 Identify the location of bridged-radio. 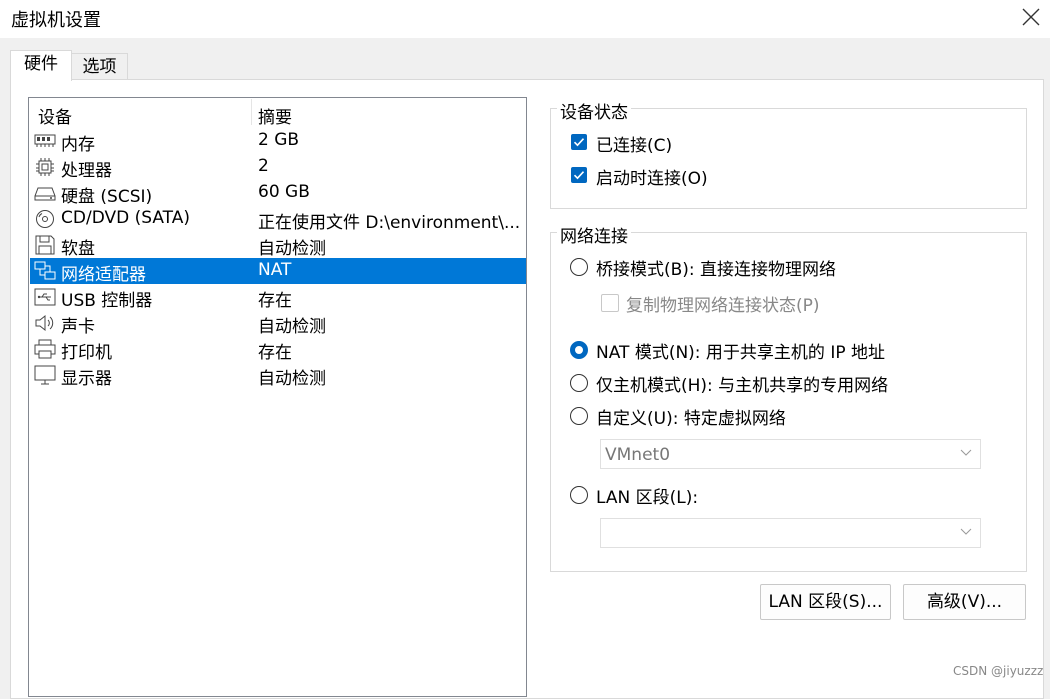
(579, 267).